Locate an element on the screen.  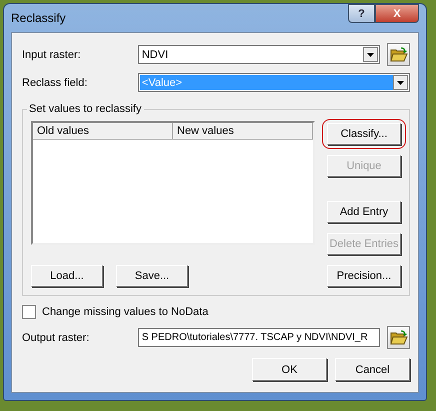
help-button: ? is located at coordinates (361, 13).